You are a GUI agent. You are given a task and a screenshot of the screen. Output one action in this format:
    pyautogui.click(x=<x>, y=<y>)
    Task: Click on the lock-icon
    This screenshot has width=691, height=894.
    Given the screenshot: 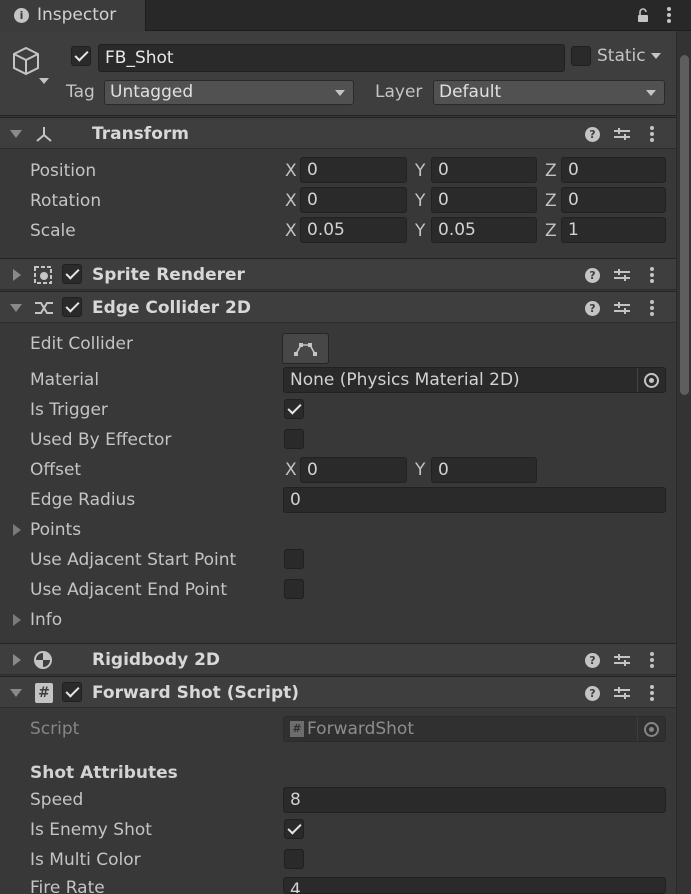 What is the action you would take?
    pyautogui.click(x=643, y=15)
    